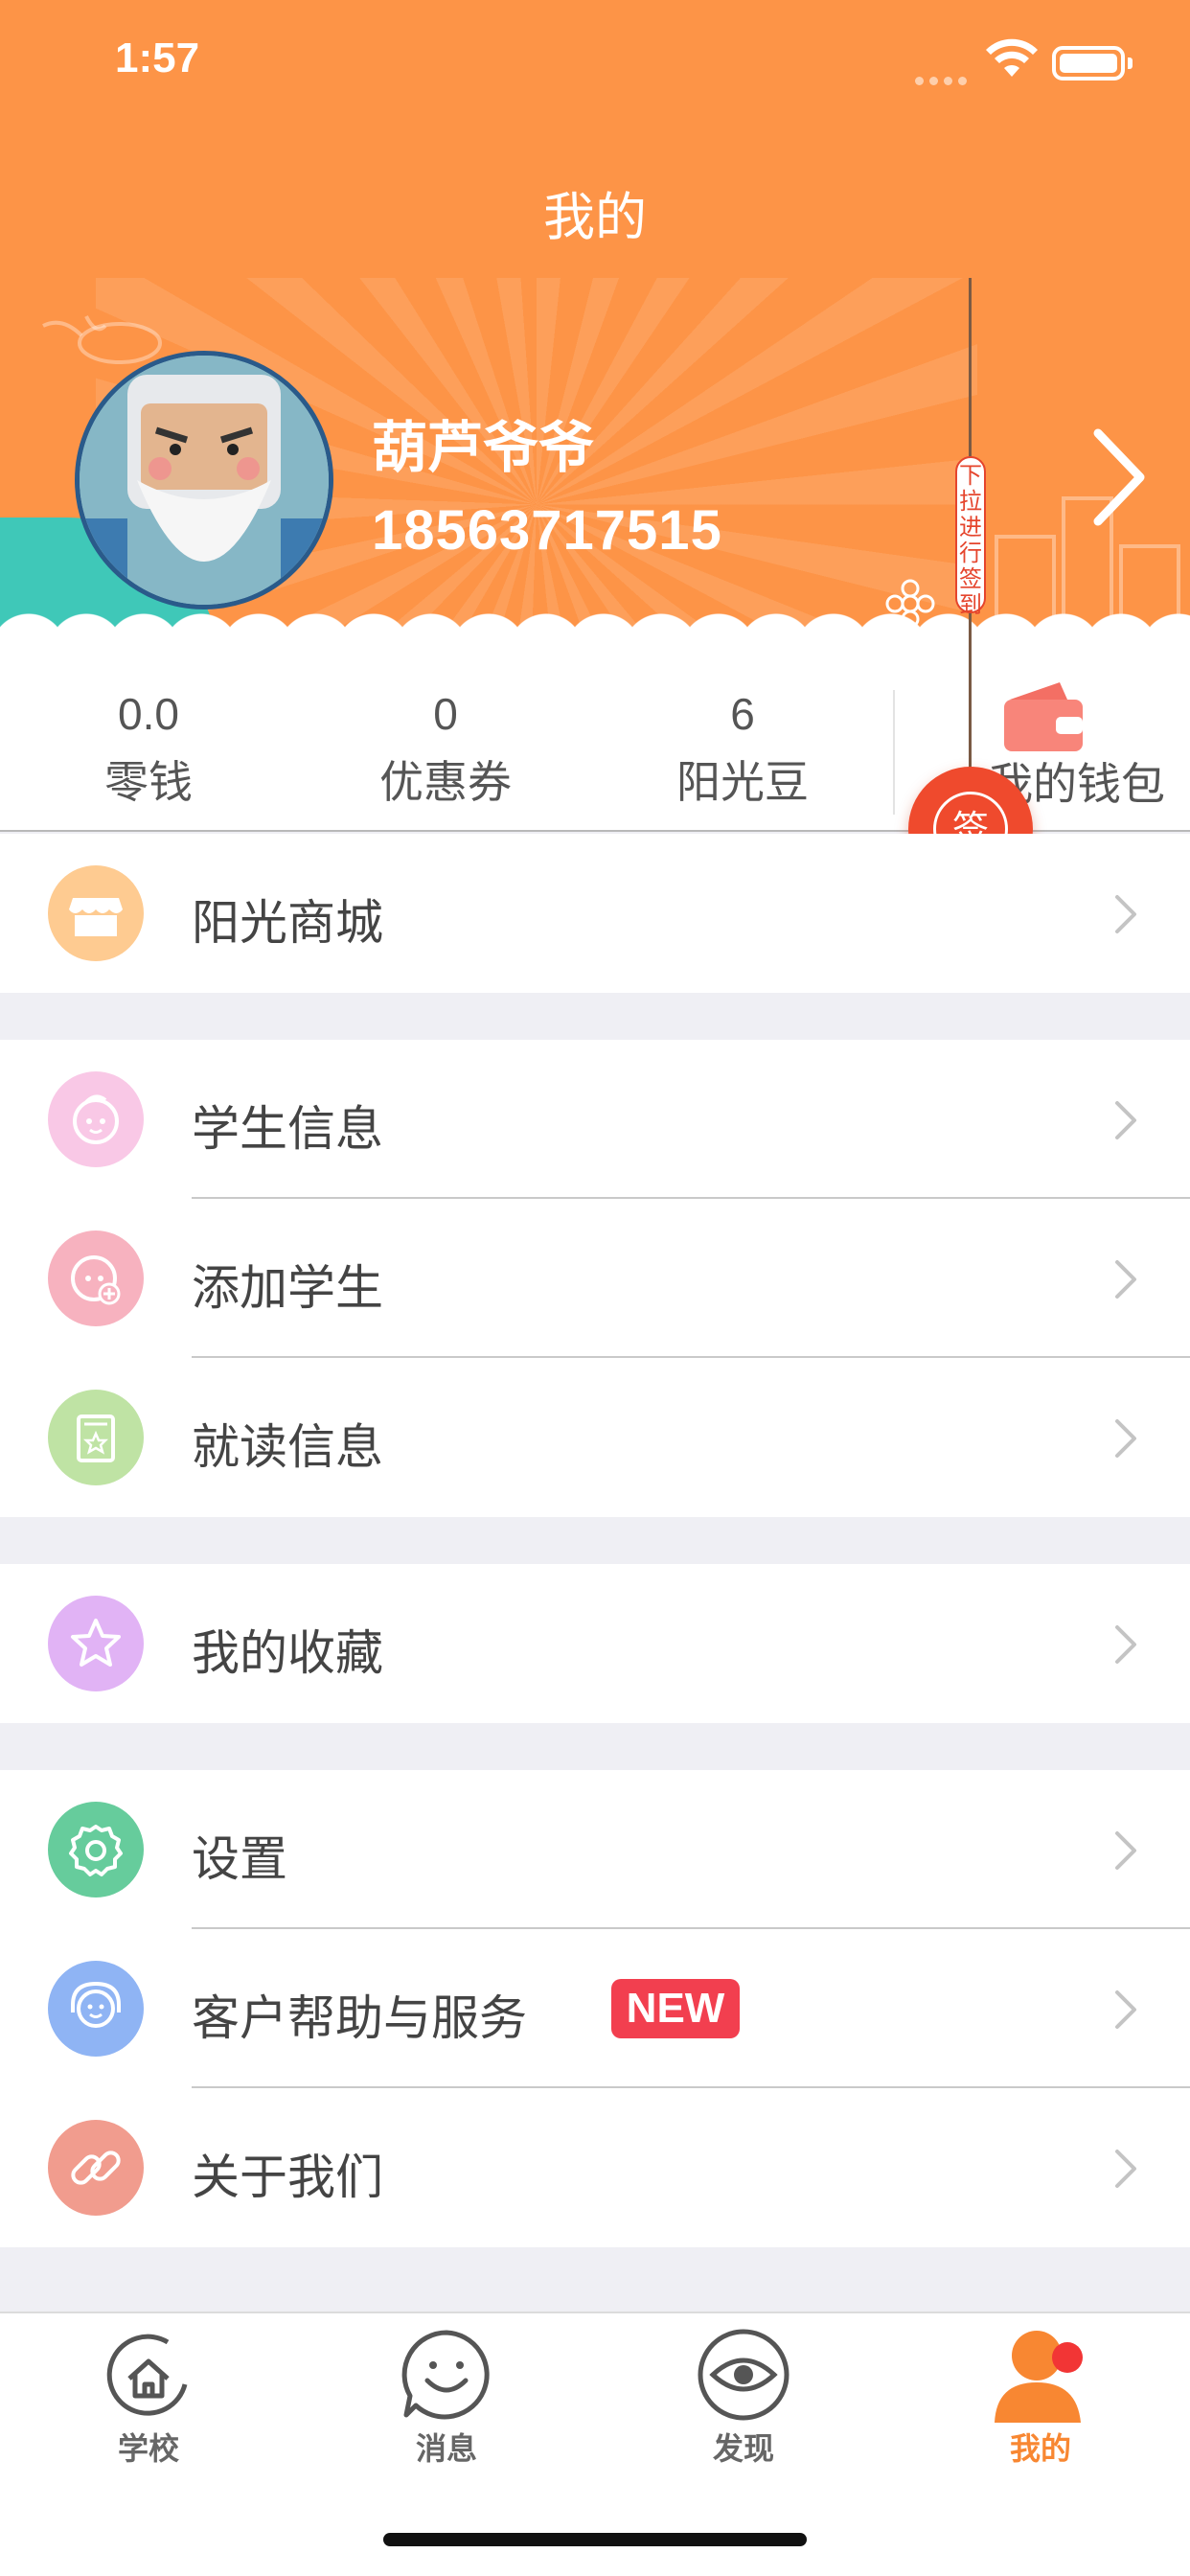 The width and height of the screenshot is (1190, 2576). What do you see at coordinates (595, 1119) in the screenshot?
I see `menu-item-student-info: 学生信息` at bounding box center [595, 1119].